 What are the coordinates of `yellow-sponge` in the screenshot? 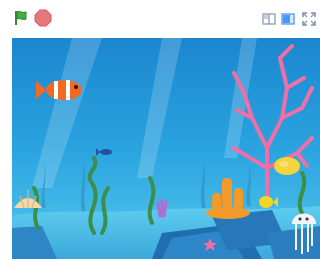 It's located at (287, 166).